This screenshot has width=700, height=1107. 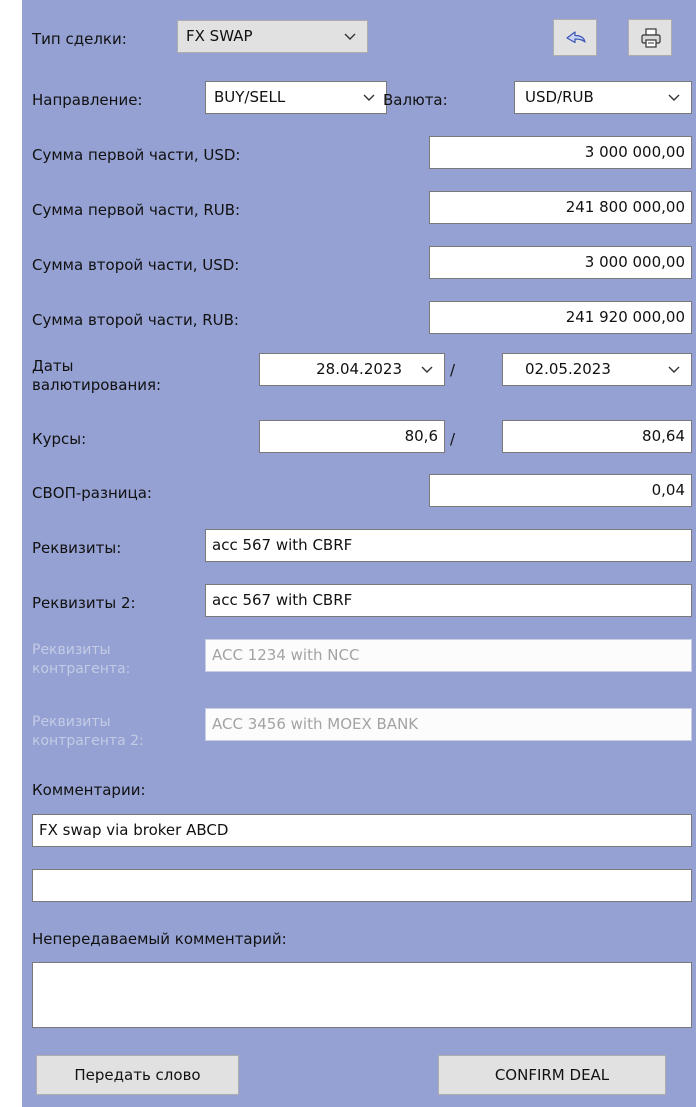 What do you see at coordinates (71, 650) in the screenshot?
I see `cp-requisites-label: Реквизиты` at bounding box center [71, 650].